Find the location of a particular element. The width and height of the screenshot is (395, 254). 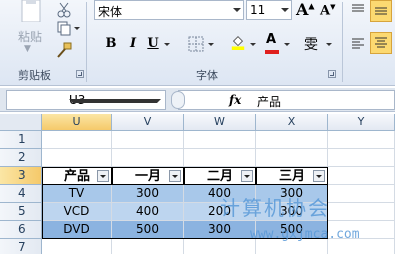

font-name-value: 宋体 is located at coordinates (110, 12).